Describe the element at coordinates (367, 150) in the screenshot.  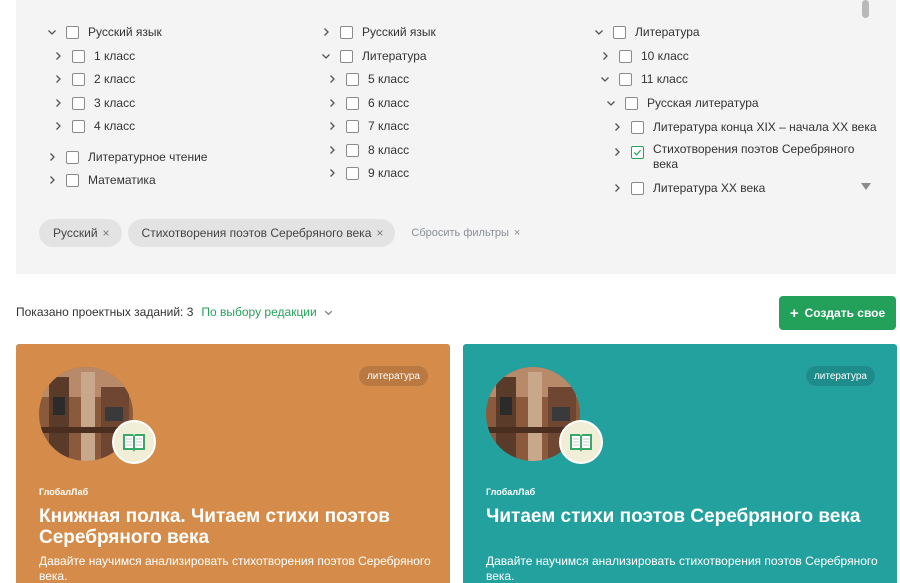
I see `tree-node-grade-8: 8 класс` at that location.